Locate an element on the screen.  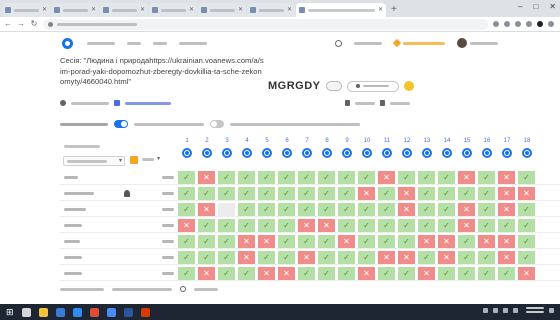
chrome-browser-icon is located at coordinates (111, 312).